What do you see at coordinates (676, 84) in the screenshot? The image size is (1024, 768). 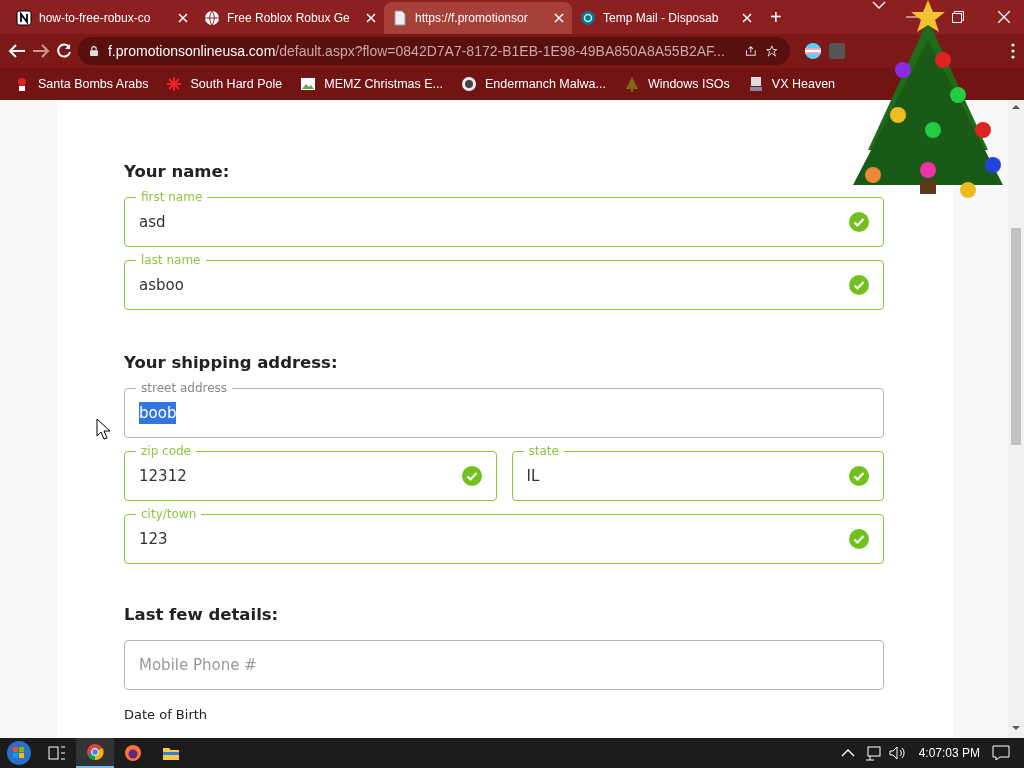 I see `bookmark: Windows ISOs` at bounding box center [676, 84].